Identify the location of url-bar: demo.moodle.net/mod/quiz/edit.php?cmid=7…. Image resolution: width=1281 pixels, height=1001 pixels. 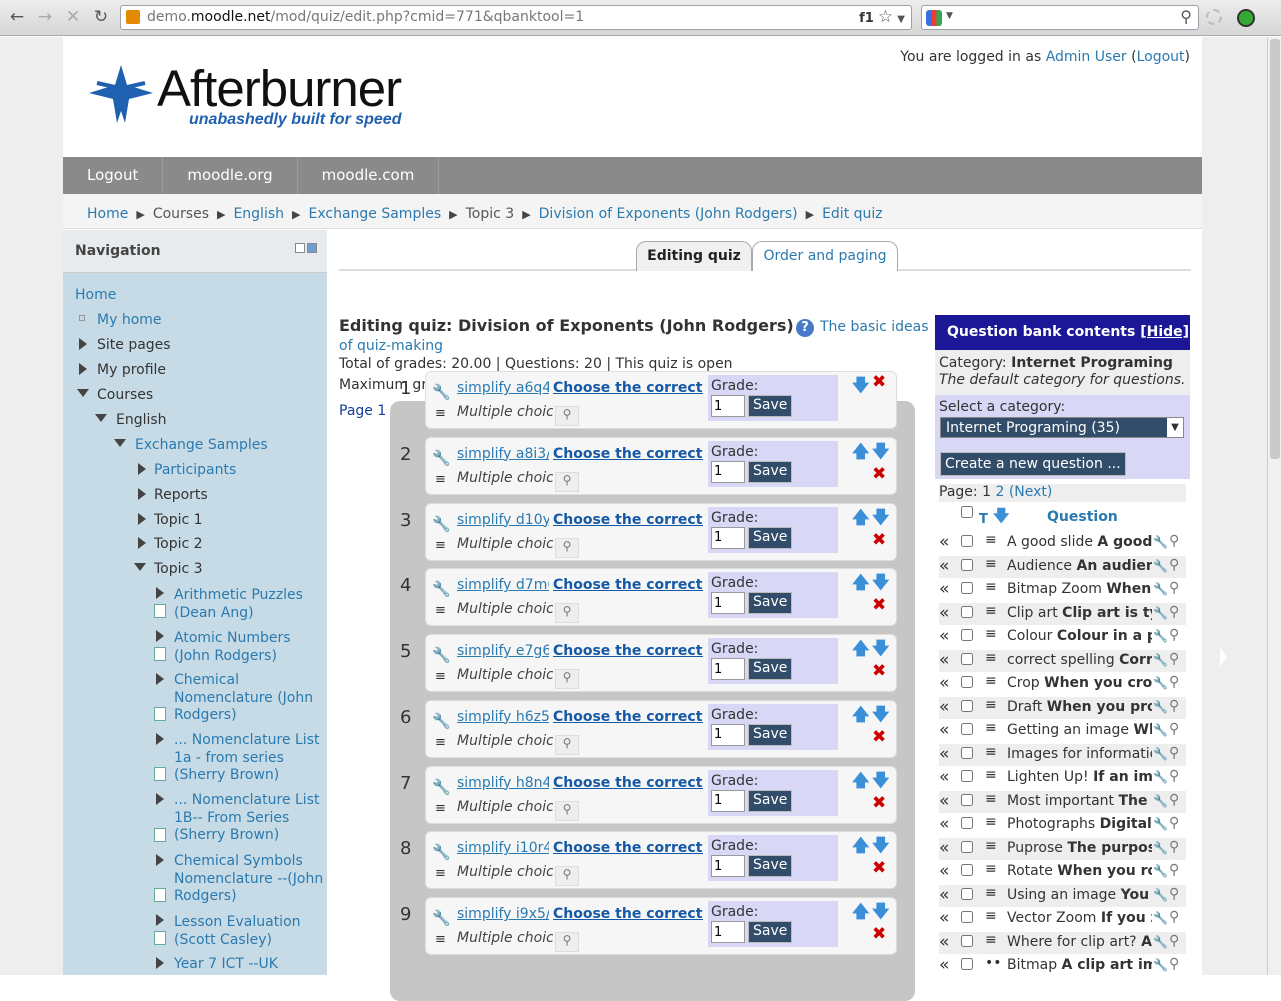
(516, 17).